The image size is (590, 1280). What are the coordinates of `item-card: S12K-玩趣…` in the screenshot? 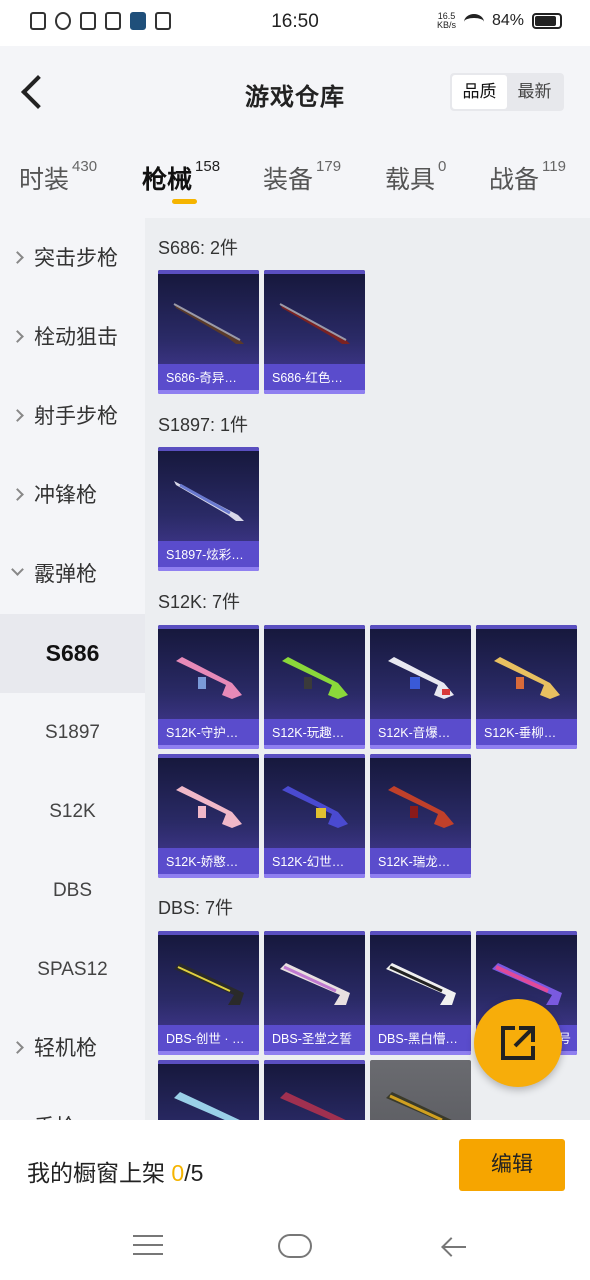 It's located at (314, 687).